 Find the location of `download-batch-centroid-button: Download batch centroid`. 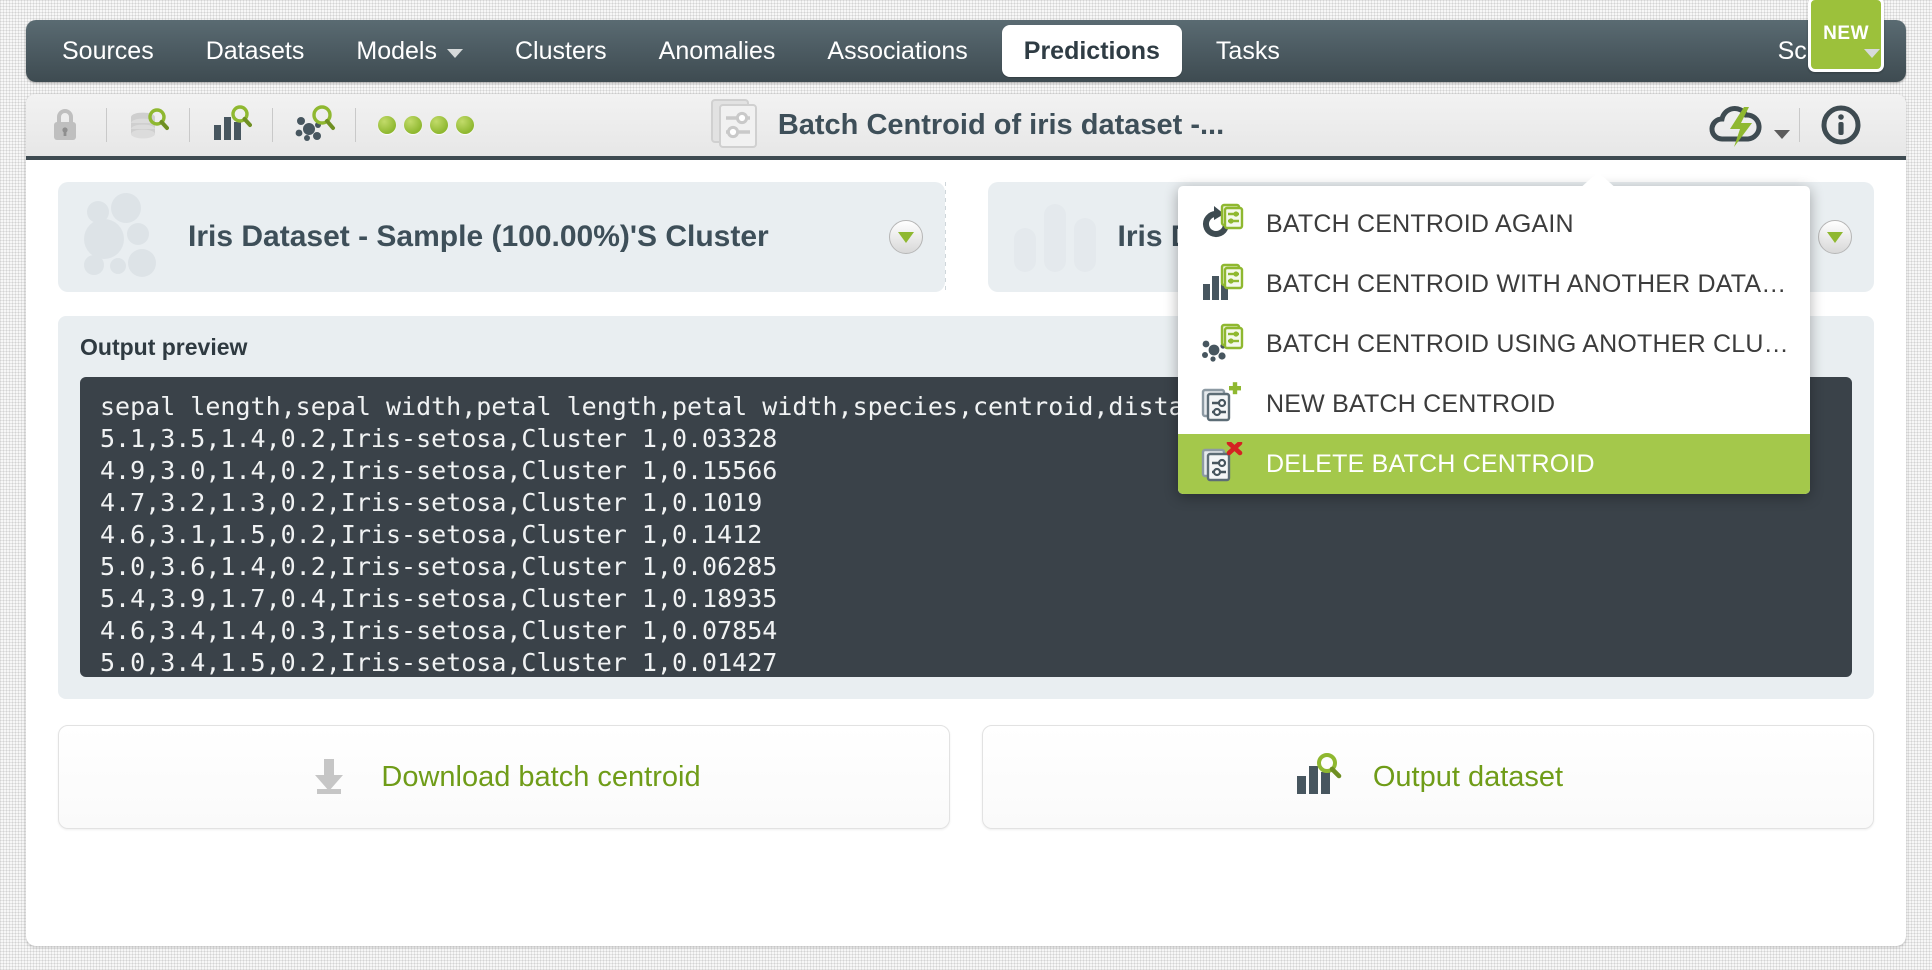

download-batch-centroid-button: Download batch centroid is located at coordinates (504, 777).